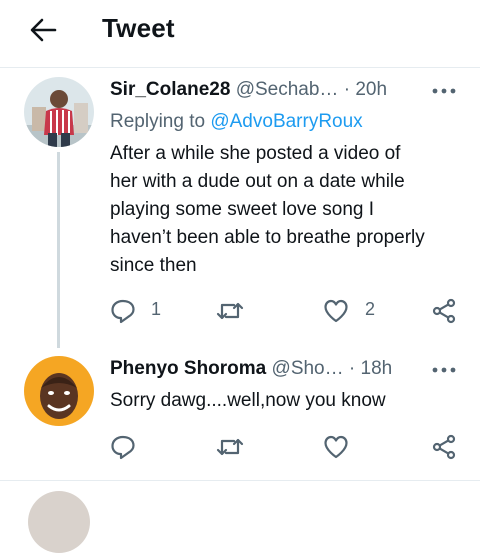 The height and width of the screenshot is (553, 480). What do you see at coordinates (370, 309) in the screenshot?
I see `like-count: 2` at bounding box center [370, 309].